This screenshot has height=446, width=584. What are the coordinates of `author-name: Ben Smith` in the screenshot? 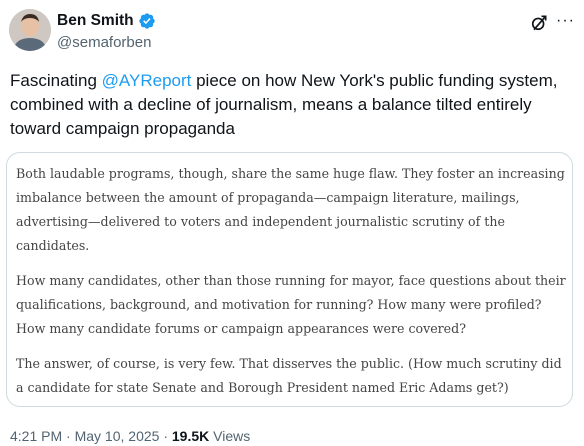 It's located at (95, 21).